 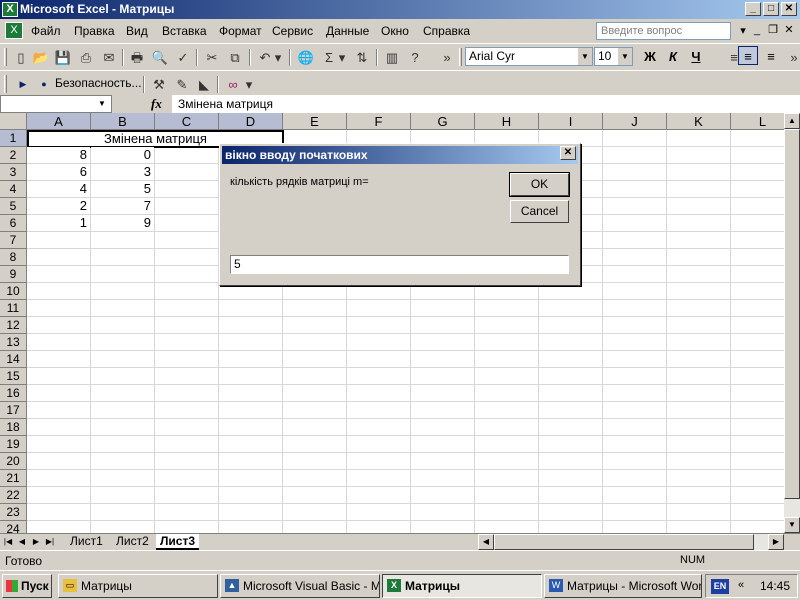 I want to click on close-button: ✕, so click(x=789, y=9).